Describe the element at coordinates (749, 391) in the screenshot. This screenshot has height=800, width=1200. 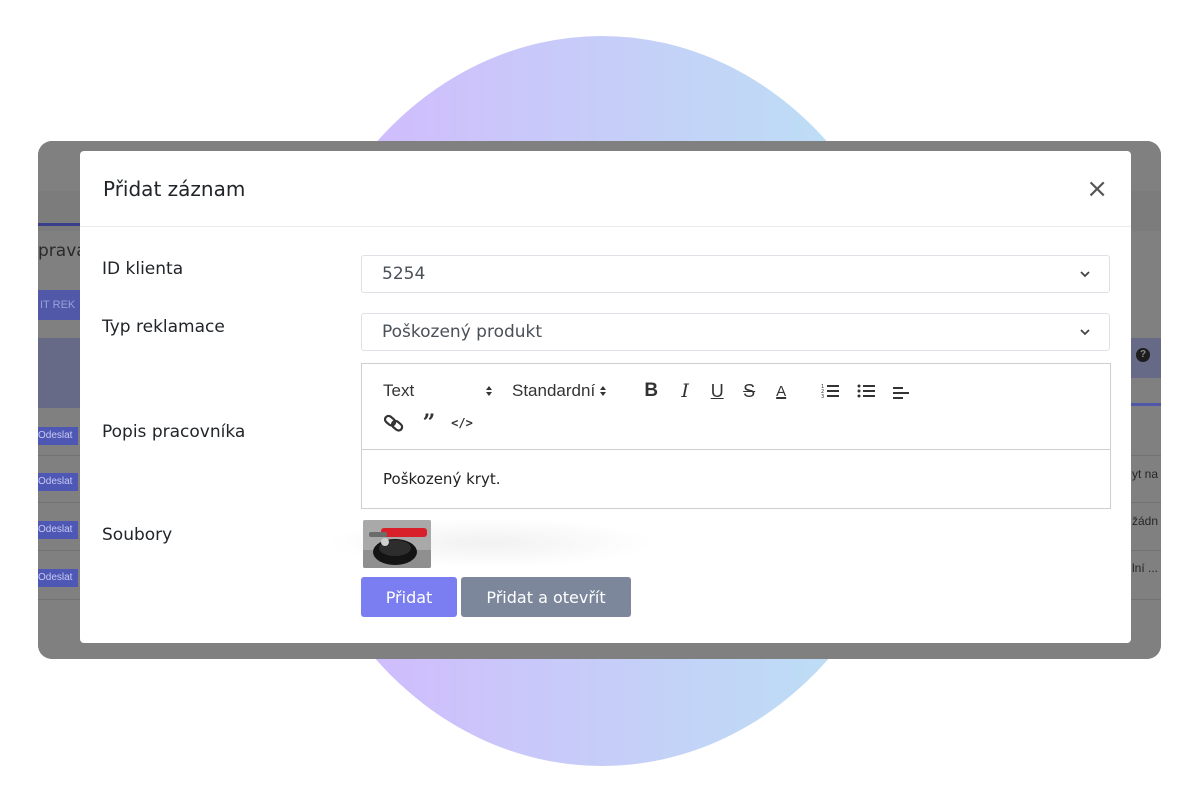
I see `strikethrough-icon: S` at that location.